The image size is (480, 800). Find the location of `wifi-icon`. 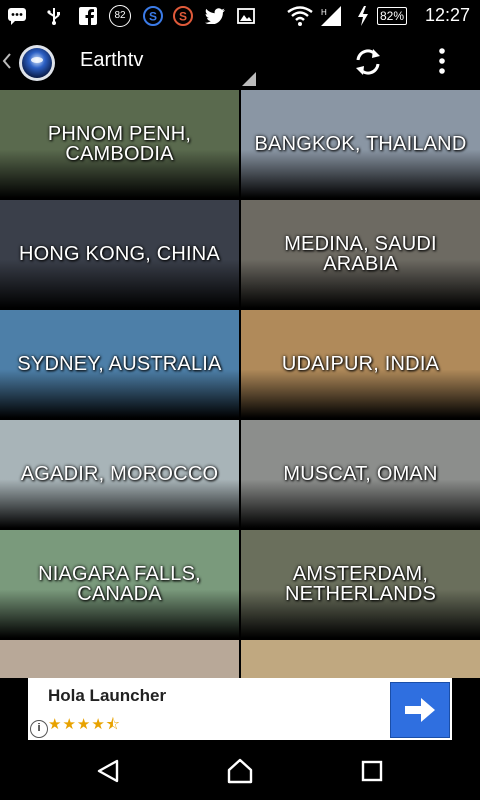

wifi-icon is located at coordinates (300, 16).